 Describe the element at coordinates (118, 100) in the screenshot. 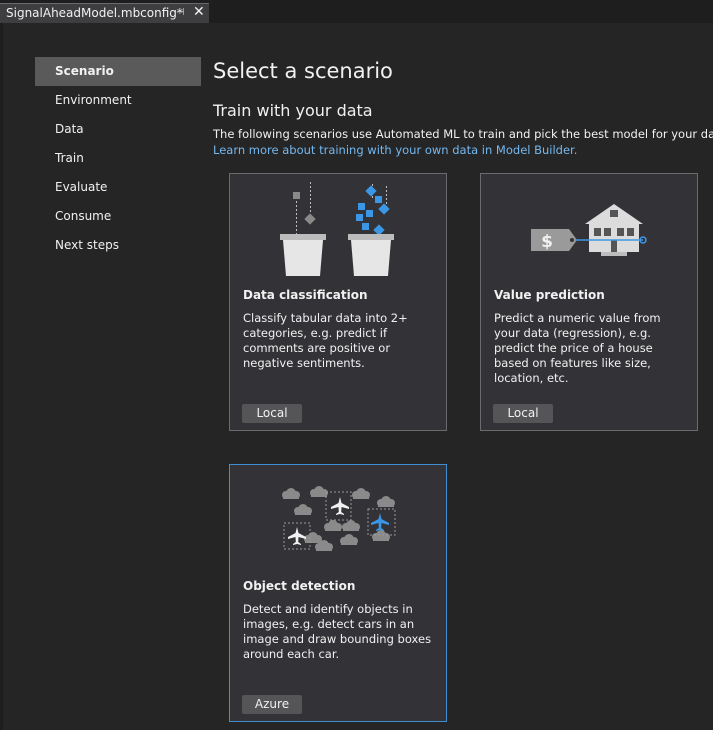

I see `nav-item-environment: Environment` at that location.